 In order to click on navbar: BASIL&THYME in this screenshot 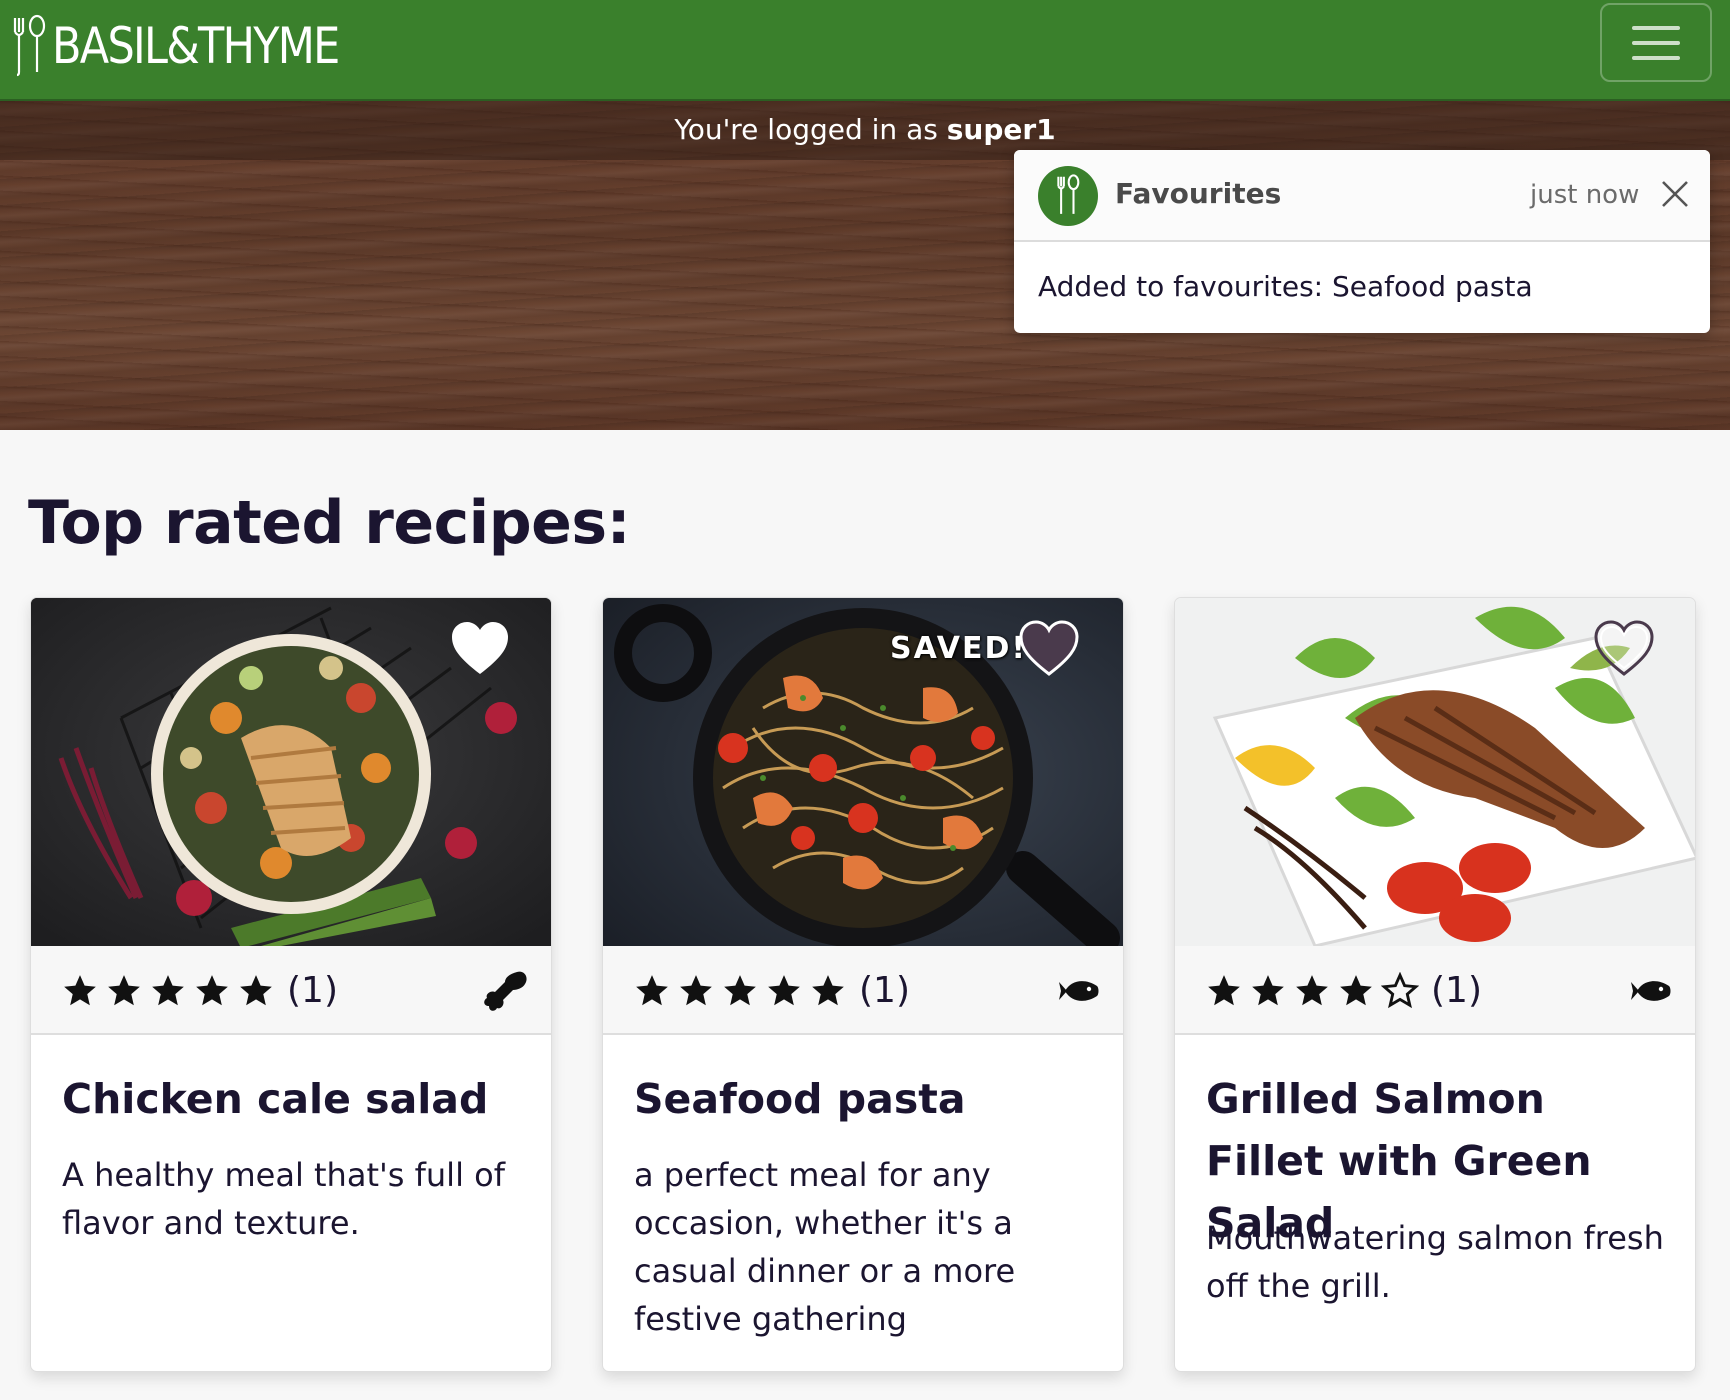, I will do `click(865, 50)`.